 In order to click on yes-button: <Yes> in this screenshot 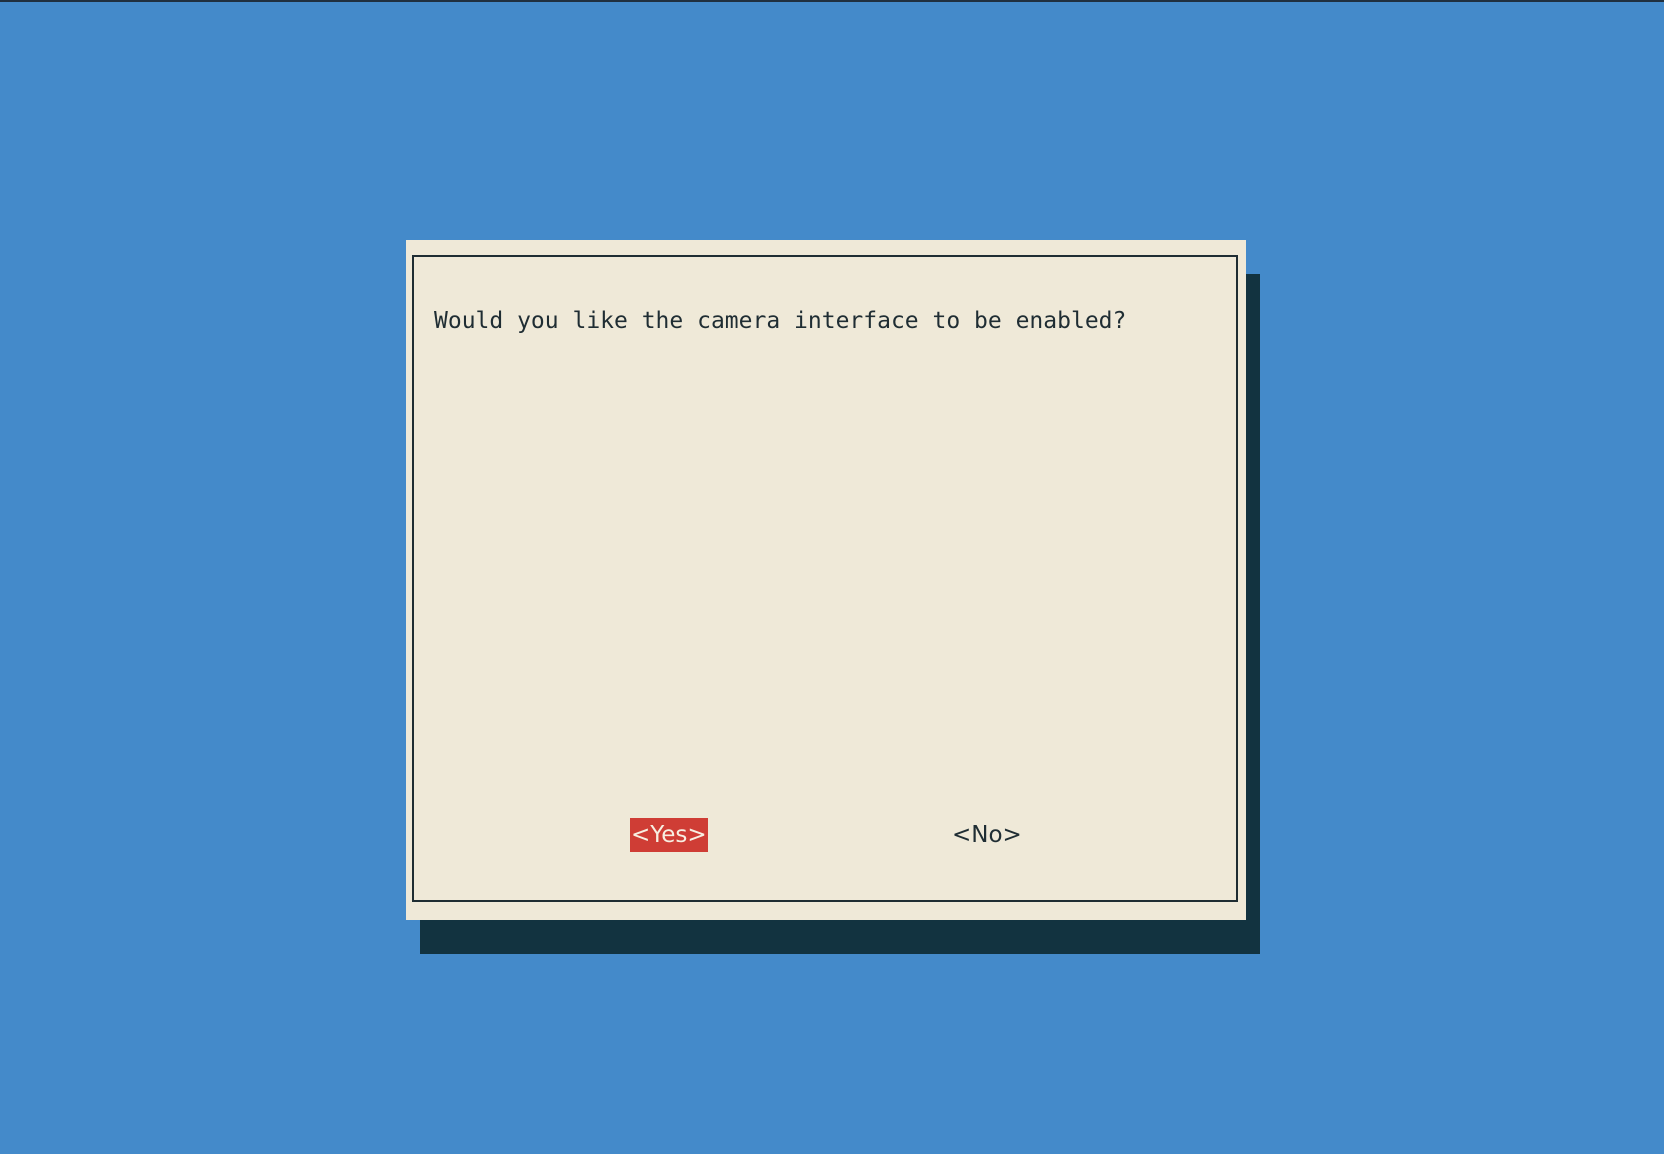, I will do `click(669, 835)`.